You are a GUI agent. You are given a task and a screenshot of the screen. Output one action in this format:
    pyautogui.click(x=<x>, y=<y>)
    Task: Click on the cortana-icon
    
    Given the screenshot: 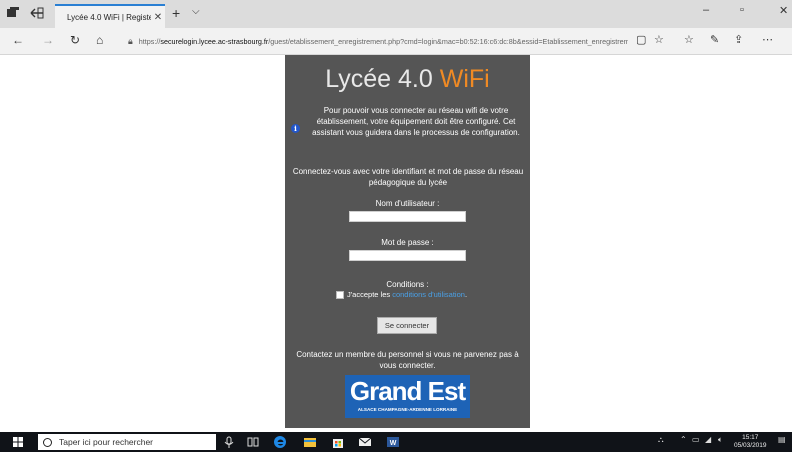 What is the action you would take?
    pyautogui.click(x=47, y=442)
    